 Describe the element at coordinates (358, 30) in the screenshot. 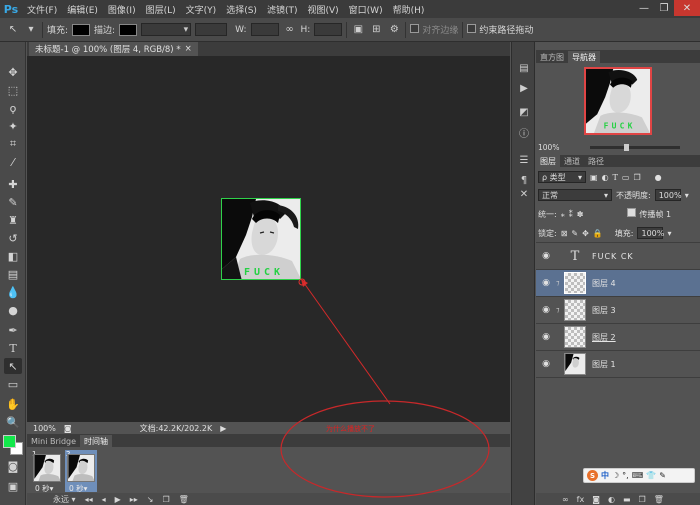

I see `path-operations-icon: ▣` at that location.